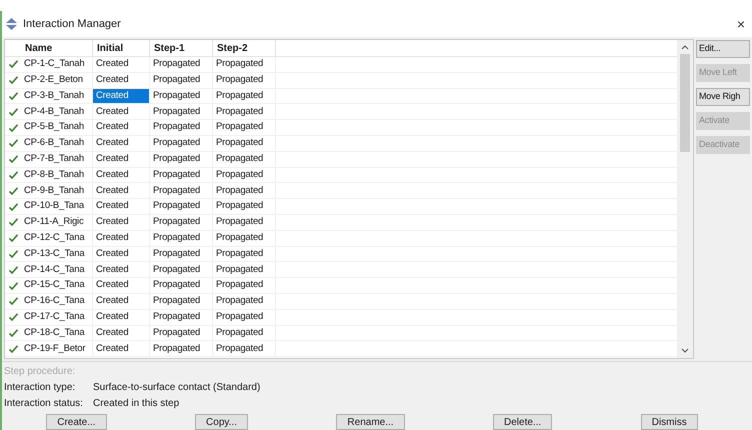 The height and width of the screenshot is (430, 752). I want to click on scrollbar, so click(685, 199).